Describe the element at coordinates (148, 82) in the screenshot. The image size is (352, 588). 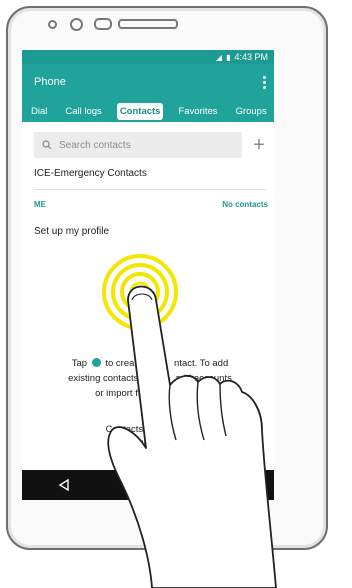
I see `app-bar: Phone` at that location.